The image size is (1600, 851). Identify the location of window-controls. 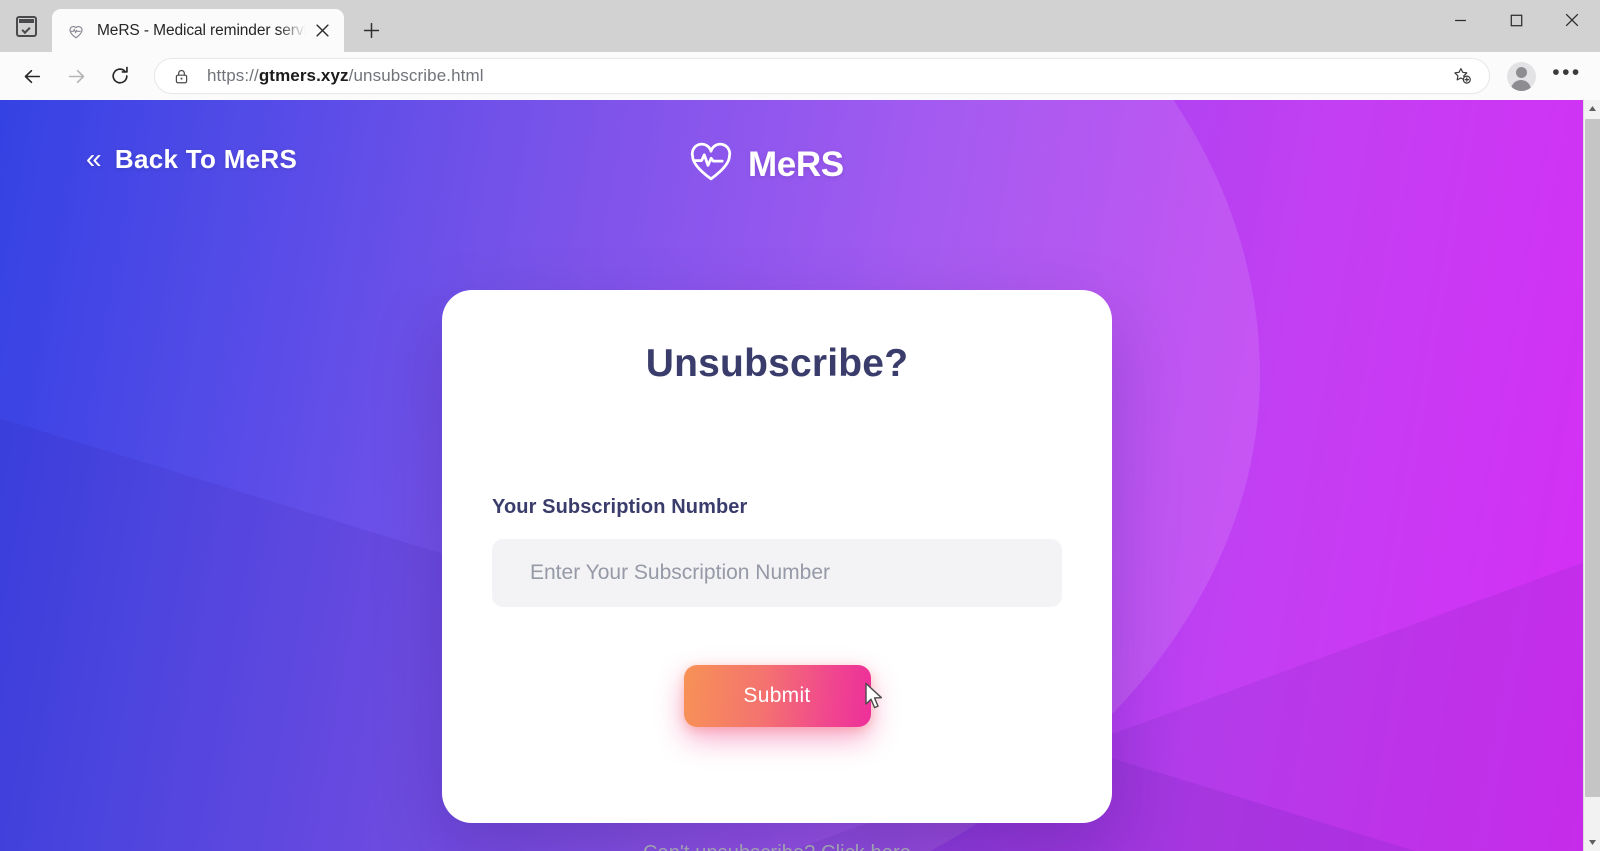
(1516, 20).